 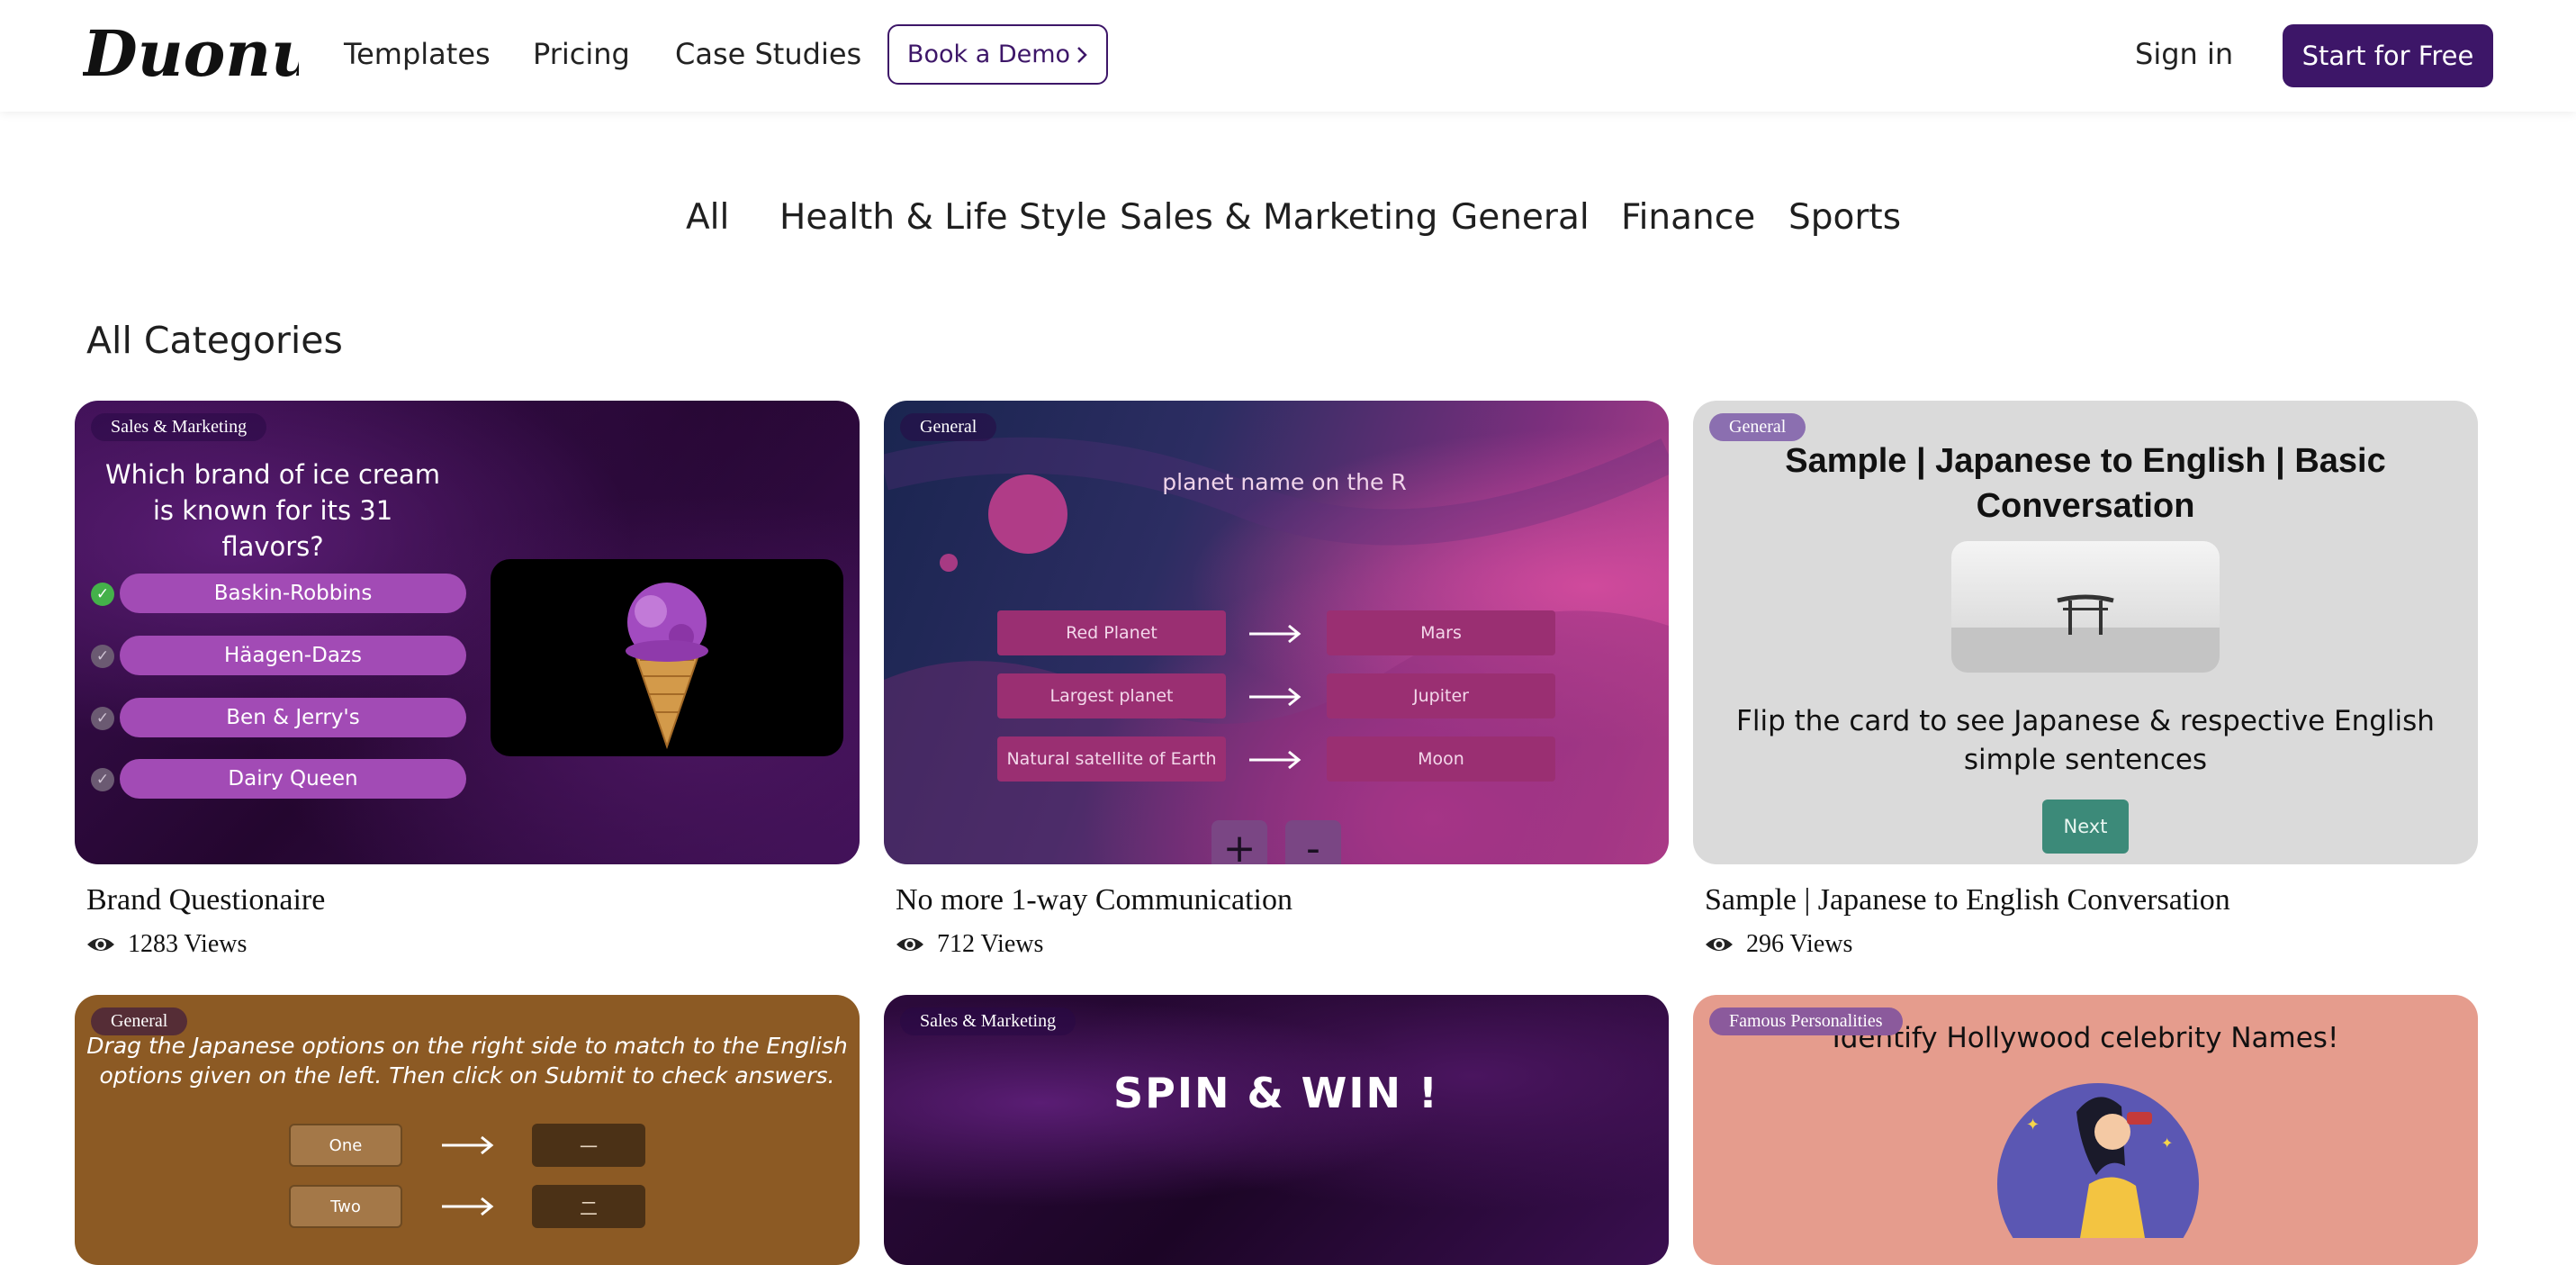 I want to click on views-count: 296 Views, so click(x=1778, y=944).